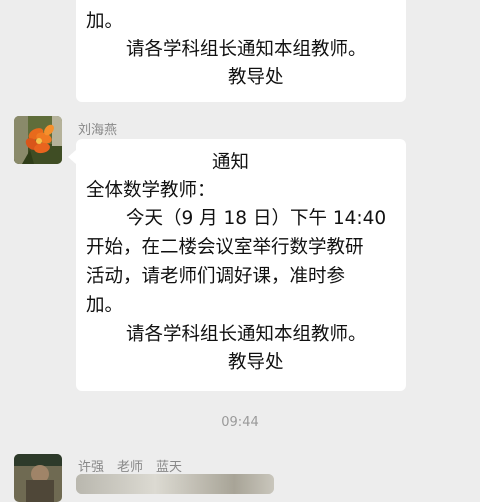 This screenshot has width=480, height=502. What do you see at coordinates (216, 276) in the screenshot?
I see `notice-body-line: 活动，请老师们调好课，准时参` at bounding box center [216, 276].